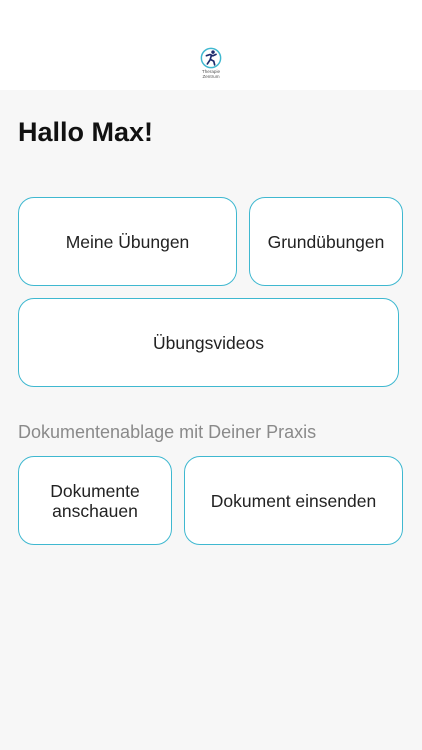  Describe the element at coordinates (211, 45) in the screenshot. I see `app-header: Therapie Zentrum` at that location.